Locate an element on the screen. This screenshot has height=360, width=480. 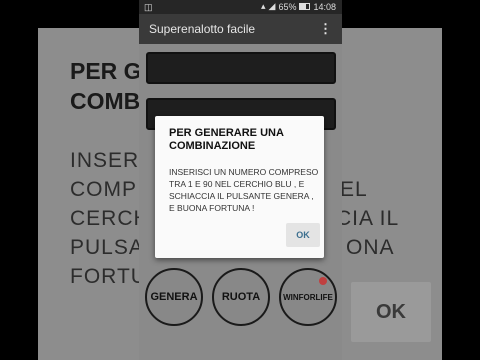
ruota-button: RUOTA is located at coordinates (241, 297).